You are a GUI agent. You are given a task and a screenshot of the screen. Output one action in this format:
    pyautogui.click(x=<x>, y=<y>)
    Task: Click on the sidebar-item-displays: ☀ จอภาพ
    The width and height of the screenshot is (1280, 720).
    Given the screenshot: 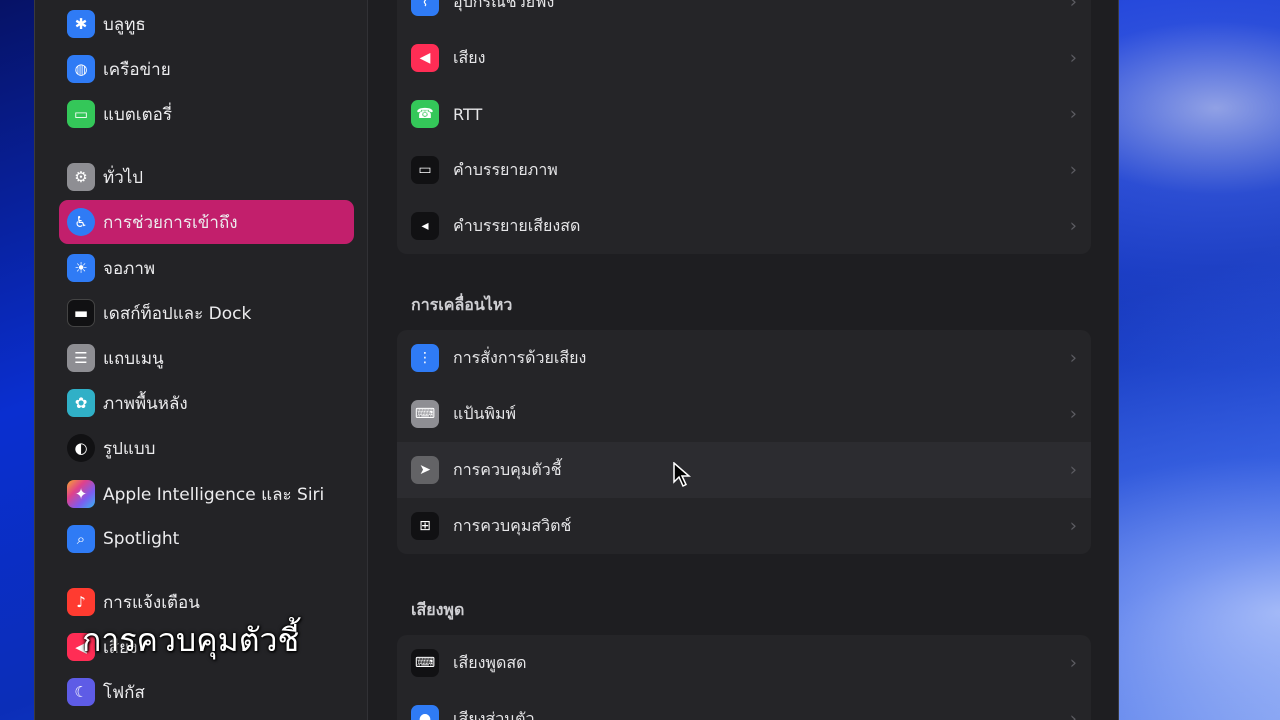 What is the action you would take?
    pyautogui.click(x=206, y=268)
    